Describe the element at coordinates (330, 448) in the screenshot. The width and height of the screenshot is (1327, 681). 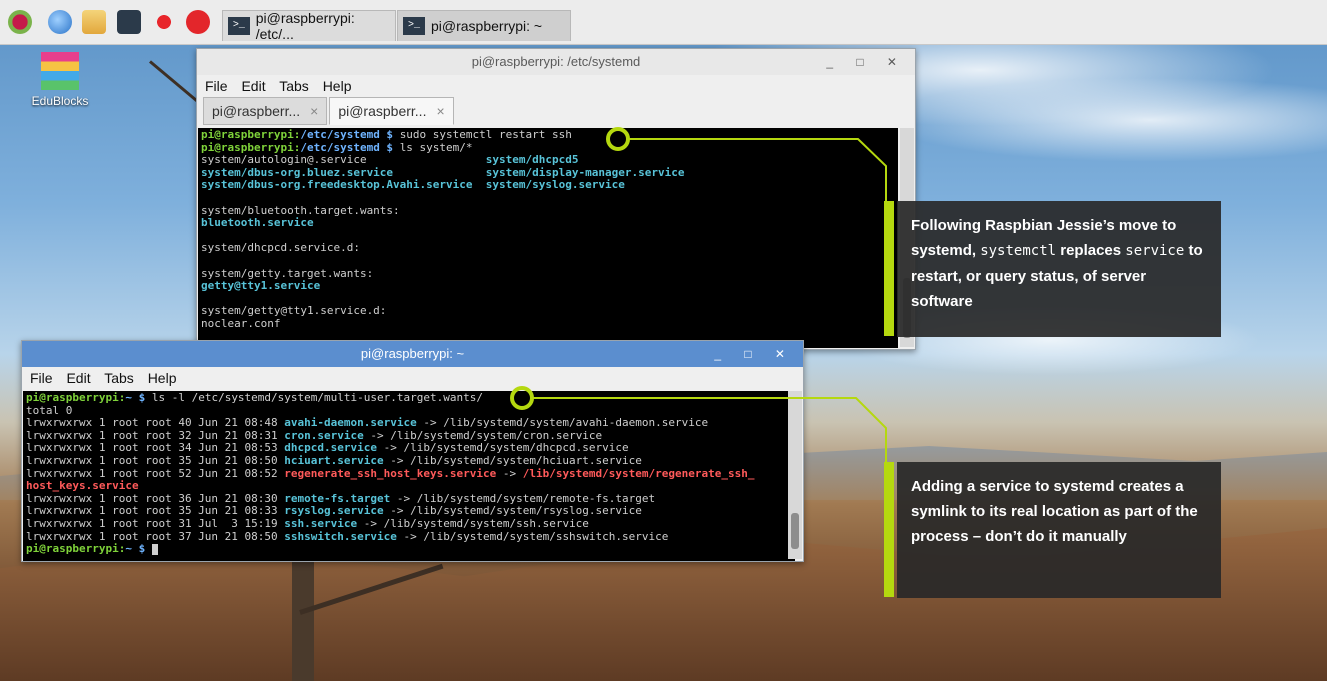
I see `terminal-text: dhcpcd.service` at that location.